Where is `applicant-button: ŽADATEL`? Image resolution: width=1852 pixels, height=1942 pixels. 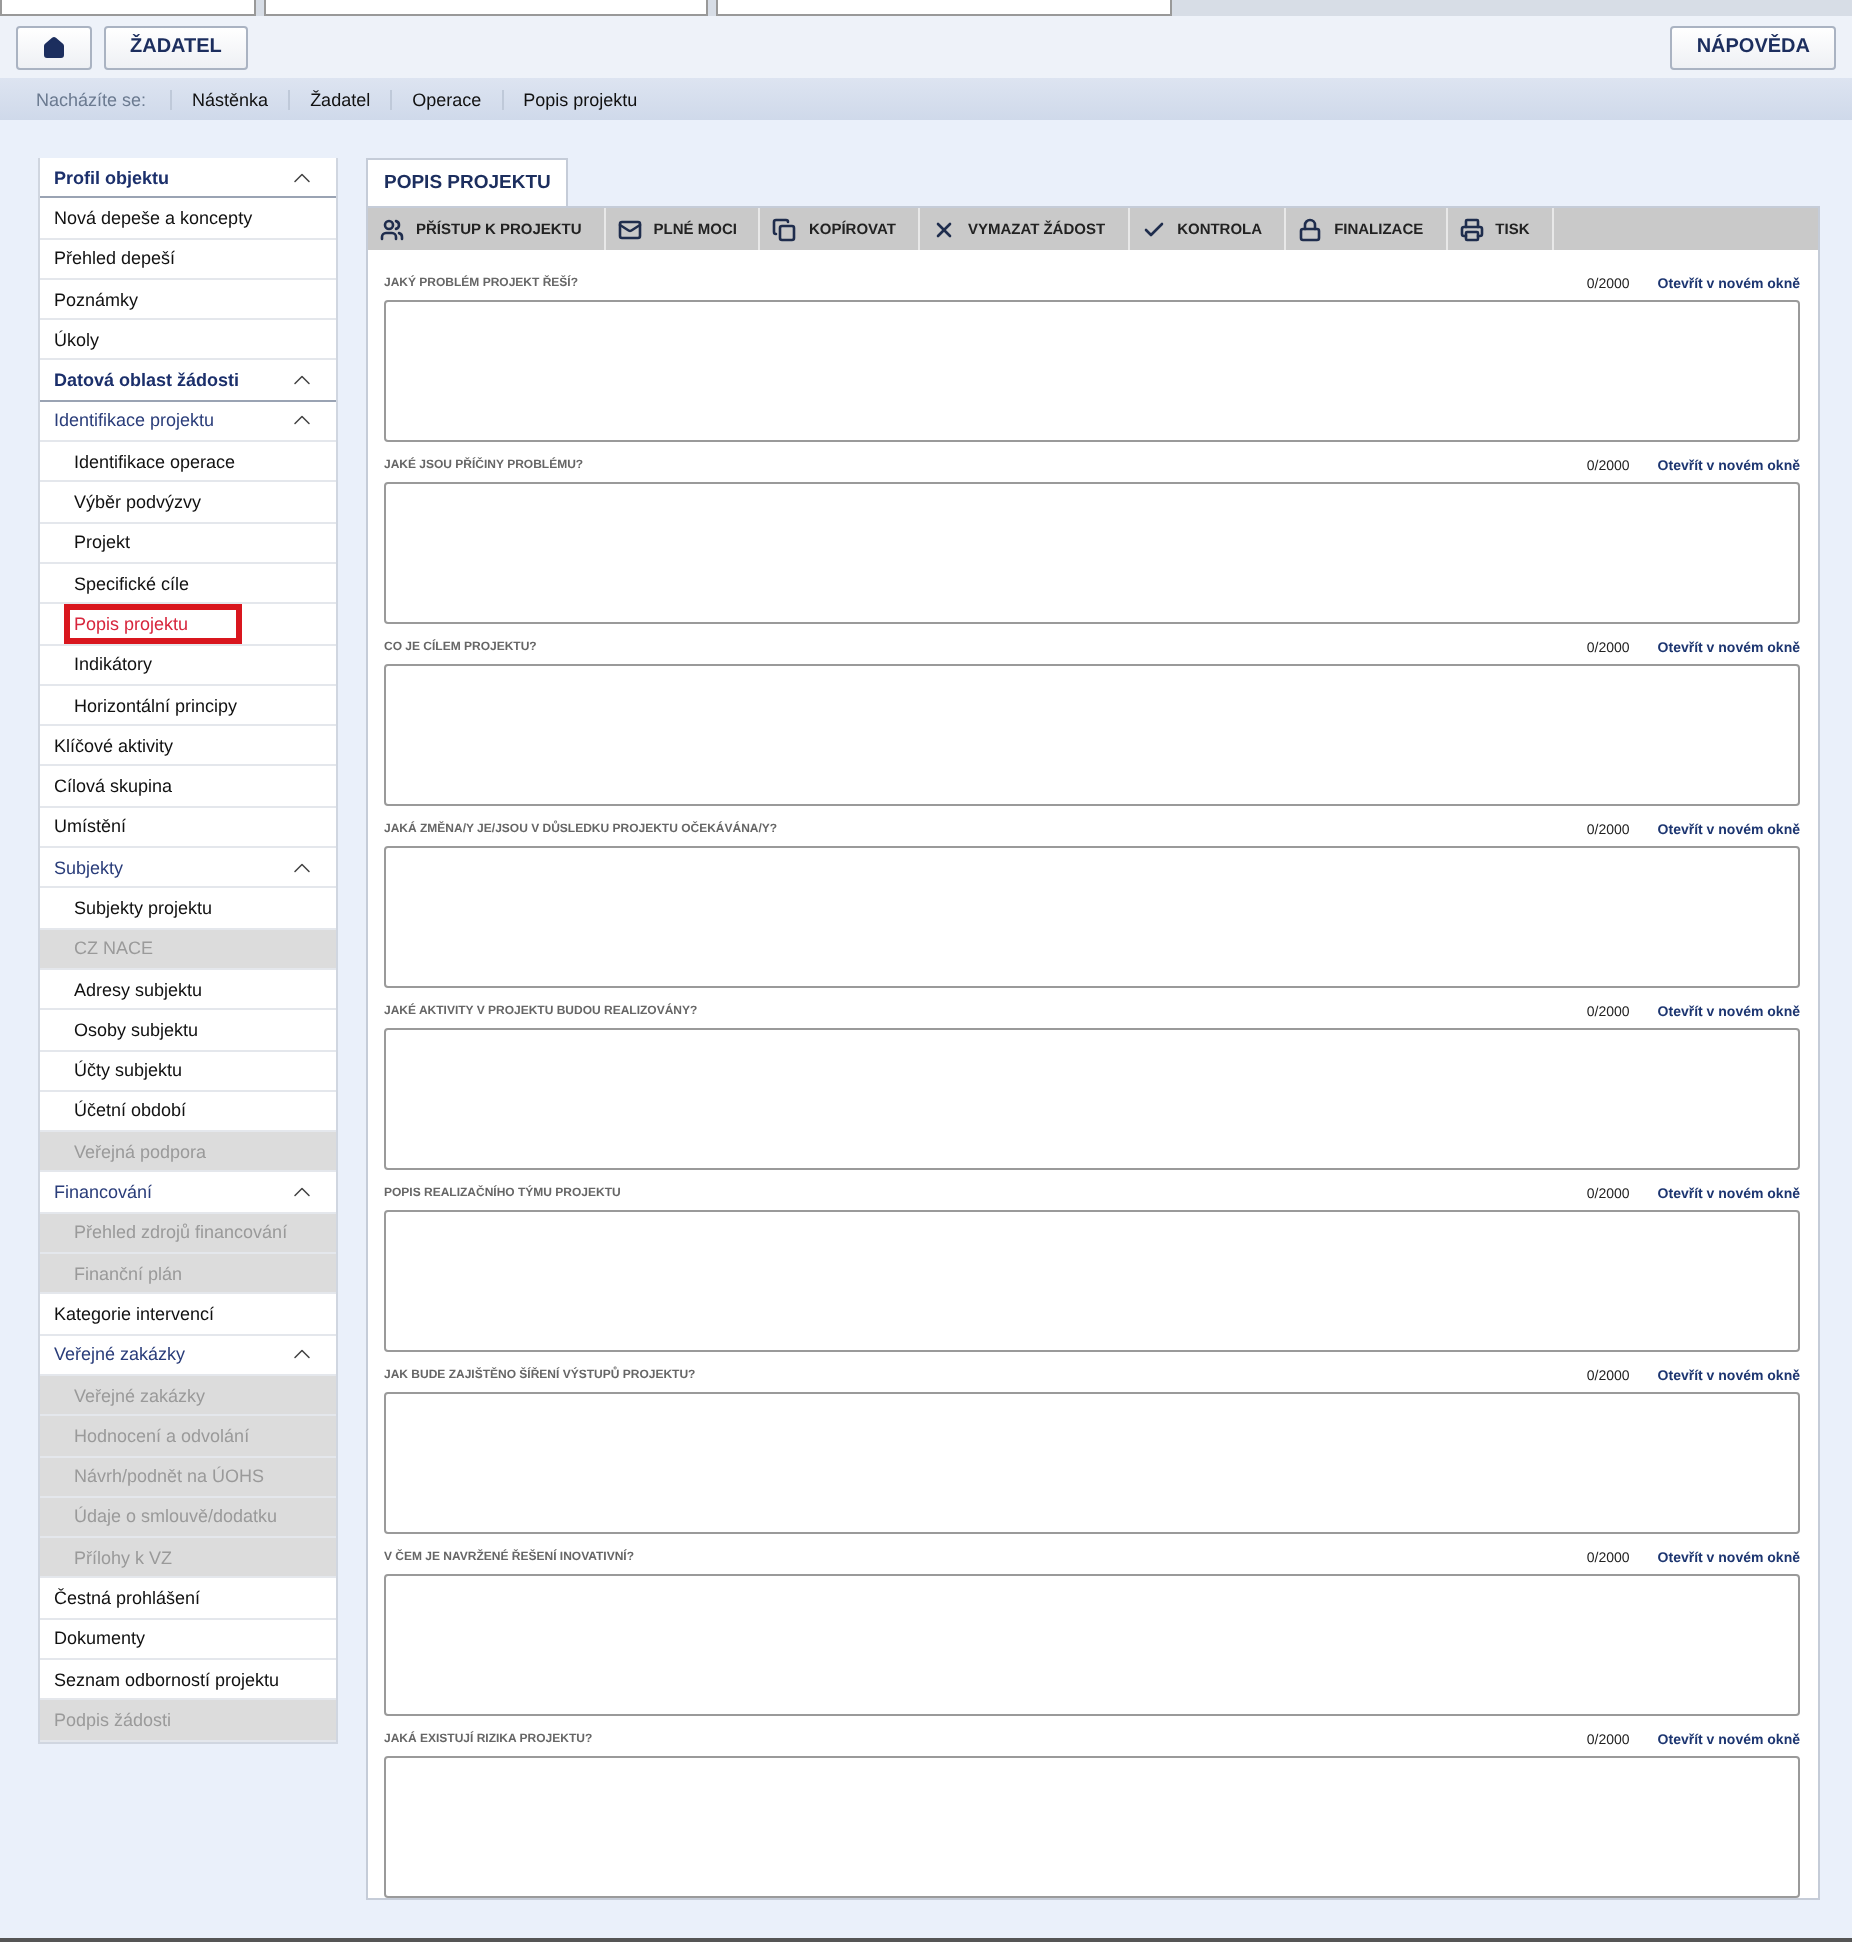
applicant-button: ŽADATEL is located at coordinates (176, 47).